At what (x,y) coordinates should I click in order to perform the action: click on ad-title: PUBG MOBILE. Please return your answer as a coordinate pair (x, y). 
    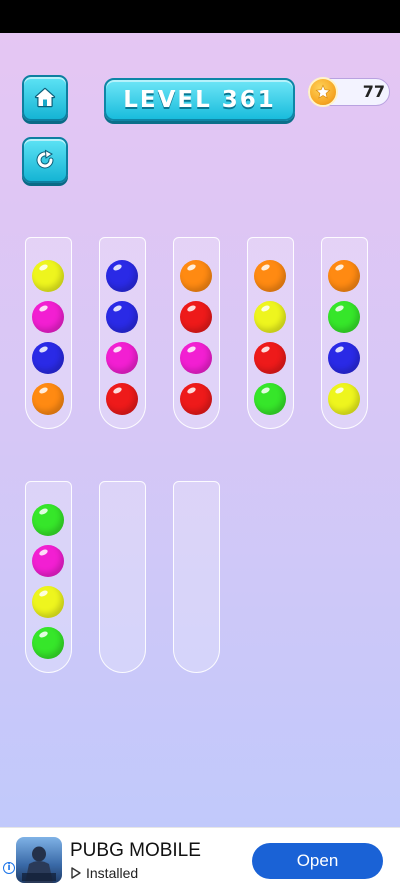
    Looking at the image, I should click on (135, 851).